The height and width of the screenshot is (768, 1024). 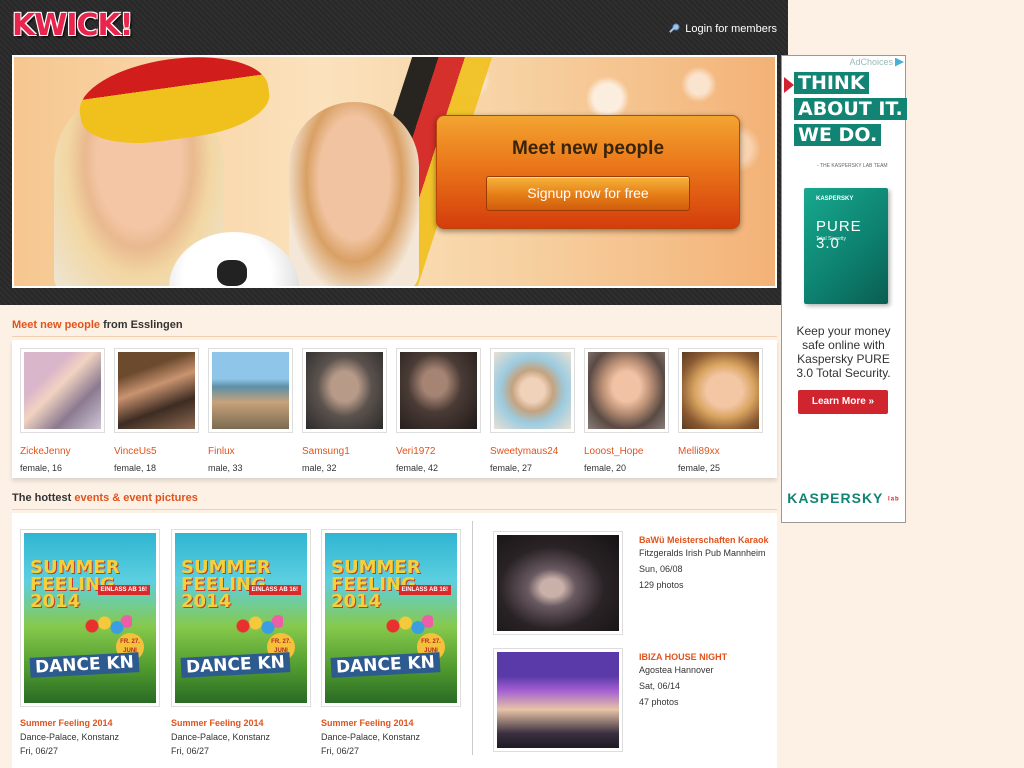 I want to click on person-card: Veri1972 female, 42, so click(x=438, y=410).